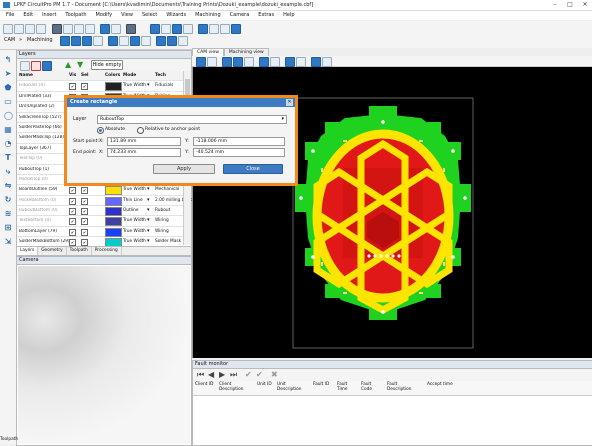  I want to click on mill-icon, so click(214, 29).